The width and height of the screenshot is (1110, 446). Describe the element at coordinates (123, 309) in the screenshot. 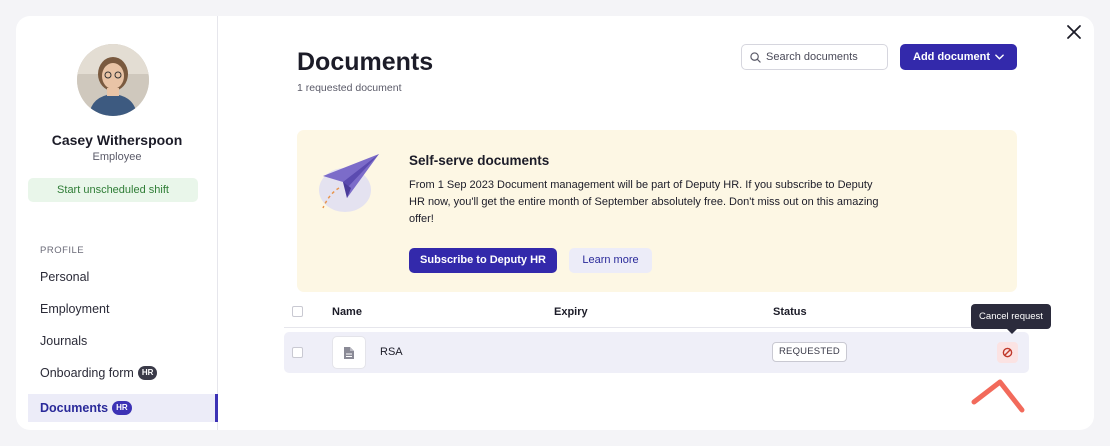

I see `sidebar-item-employment: Employment` at that location.